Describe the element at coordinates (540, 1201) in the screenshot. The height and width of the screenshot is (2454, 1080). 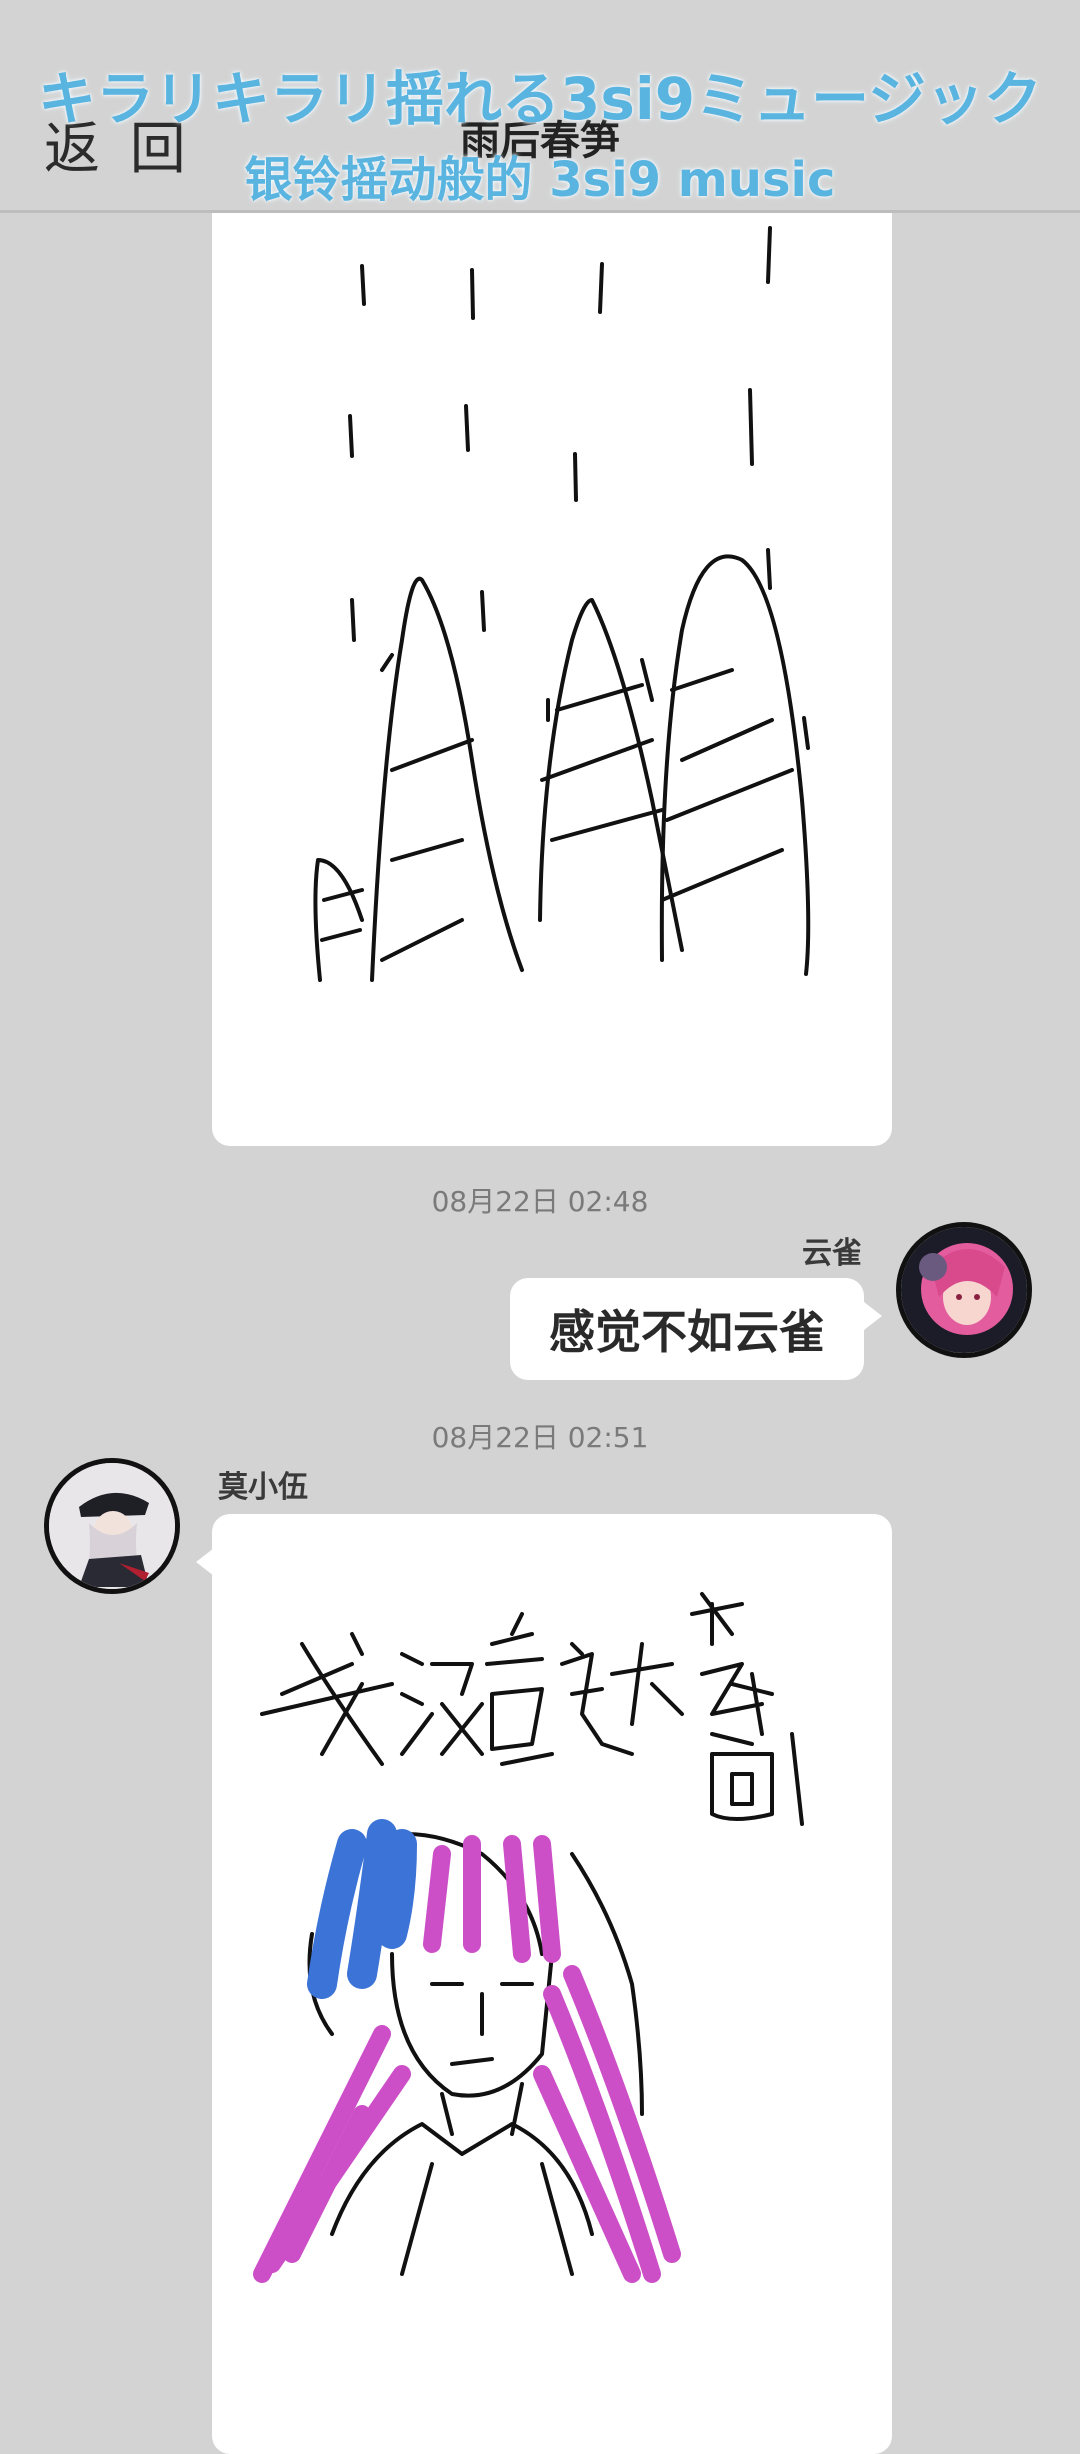
I see `timestamp: 08月22日 02:48` at that location.